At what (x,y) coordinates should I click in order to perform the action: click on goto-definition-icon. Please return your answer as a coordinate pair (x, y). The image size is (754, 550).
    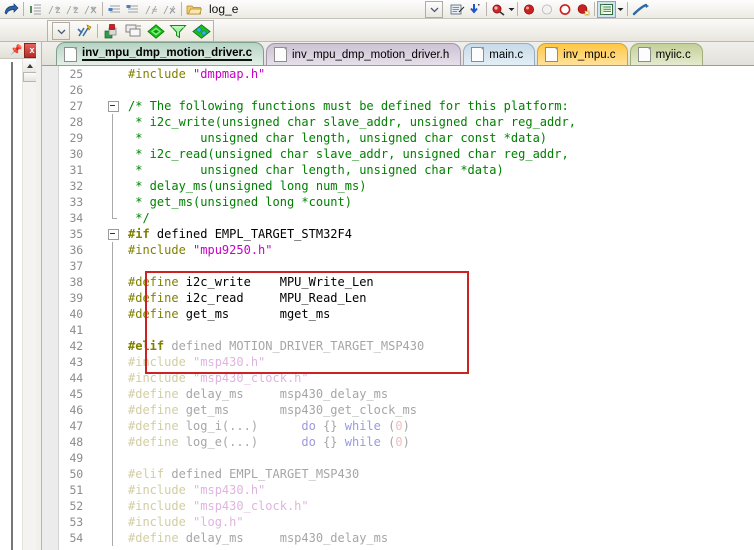
    Looking at the image, I should click on (457, 9).